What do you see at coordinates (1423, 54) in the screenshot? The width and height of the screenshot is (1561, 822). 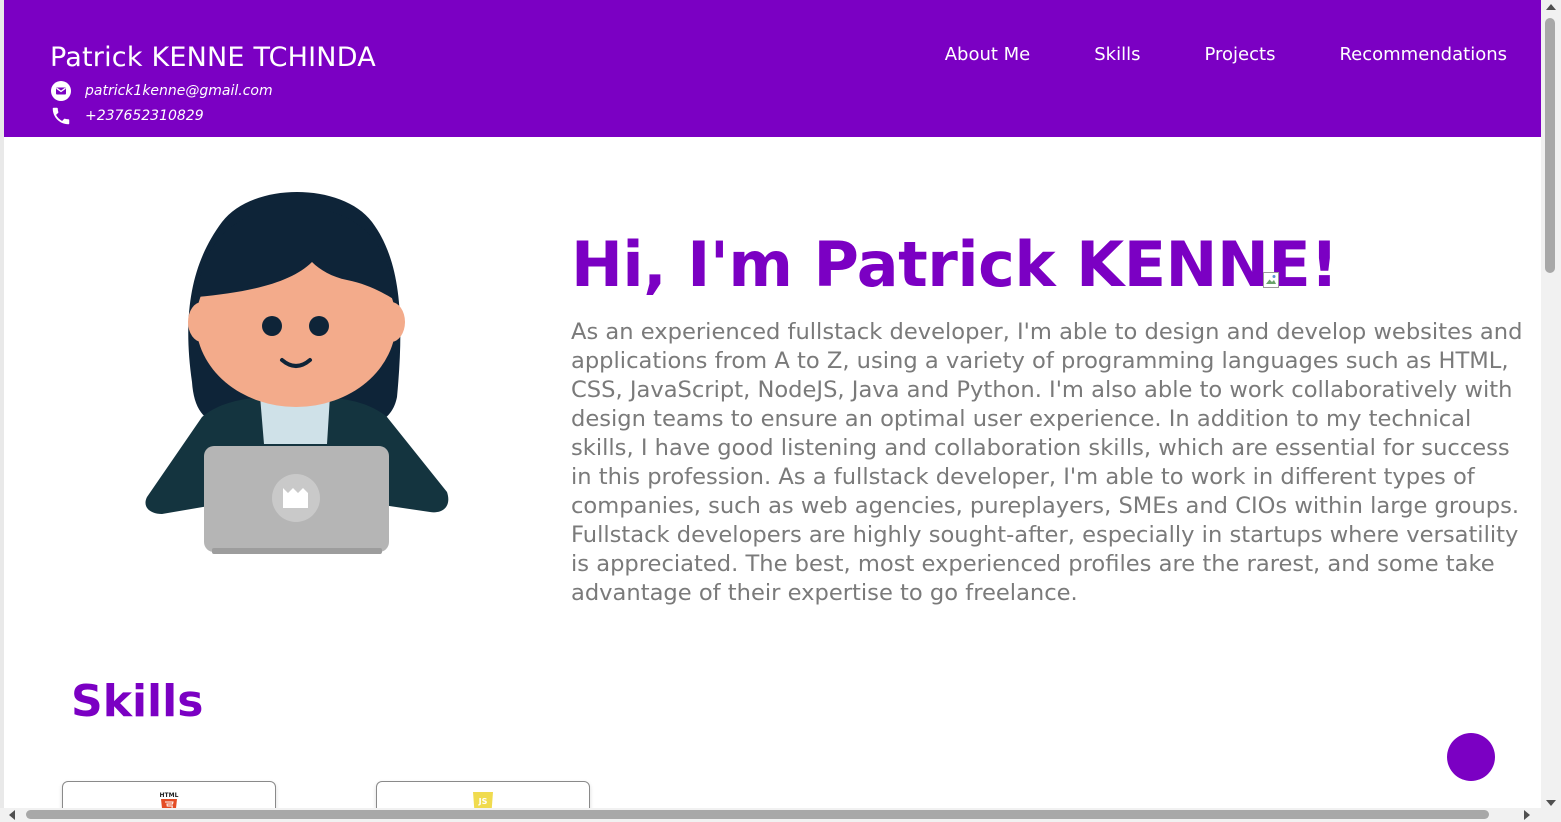 I see `nav-recommendations: Recommendations` at bounding box center [1423, 54].